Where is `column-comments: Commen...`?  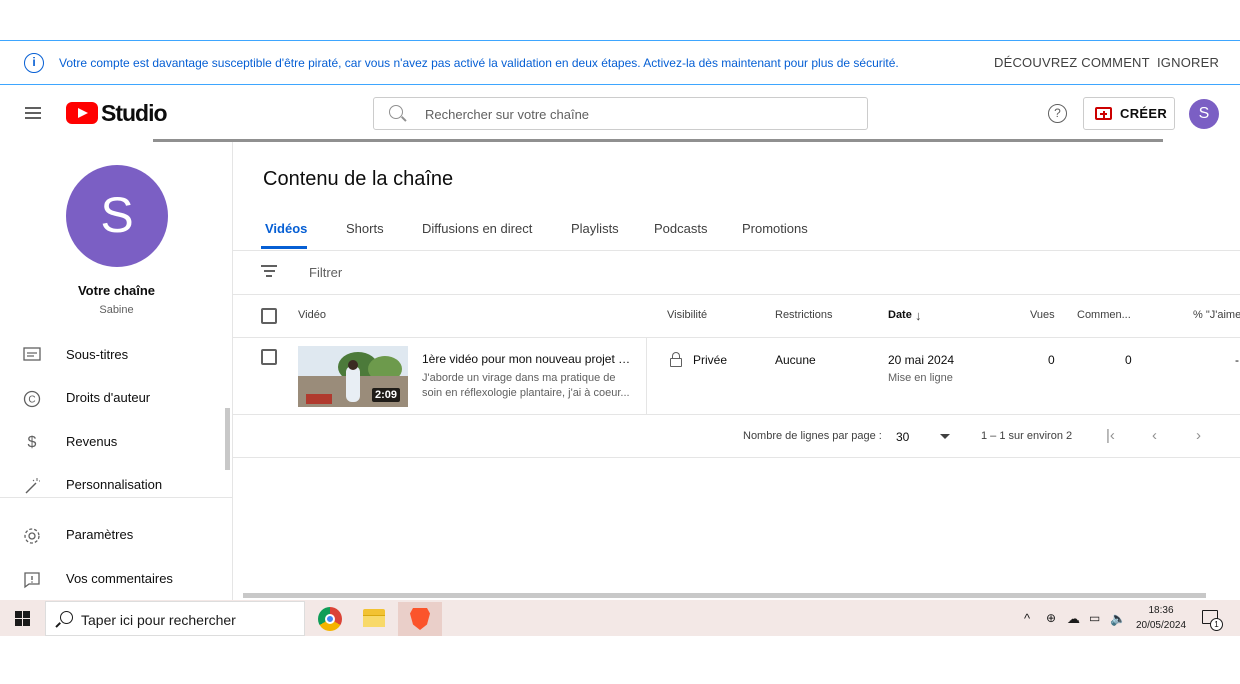
column-comments: Commen... is located at coordinates (1104, 315).